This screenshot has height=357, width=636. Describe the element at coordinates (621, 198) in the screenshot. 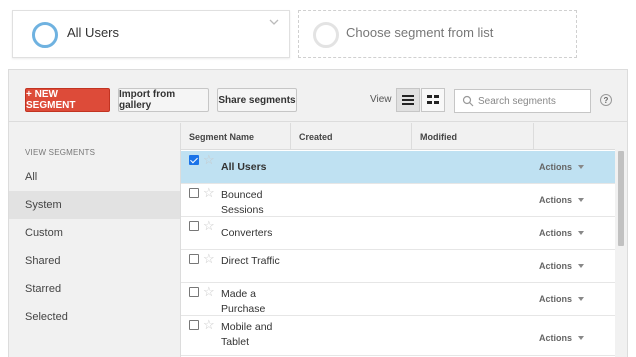

I see `scrollbar-thumb` at that location.